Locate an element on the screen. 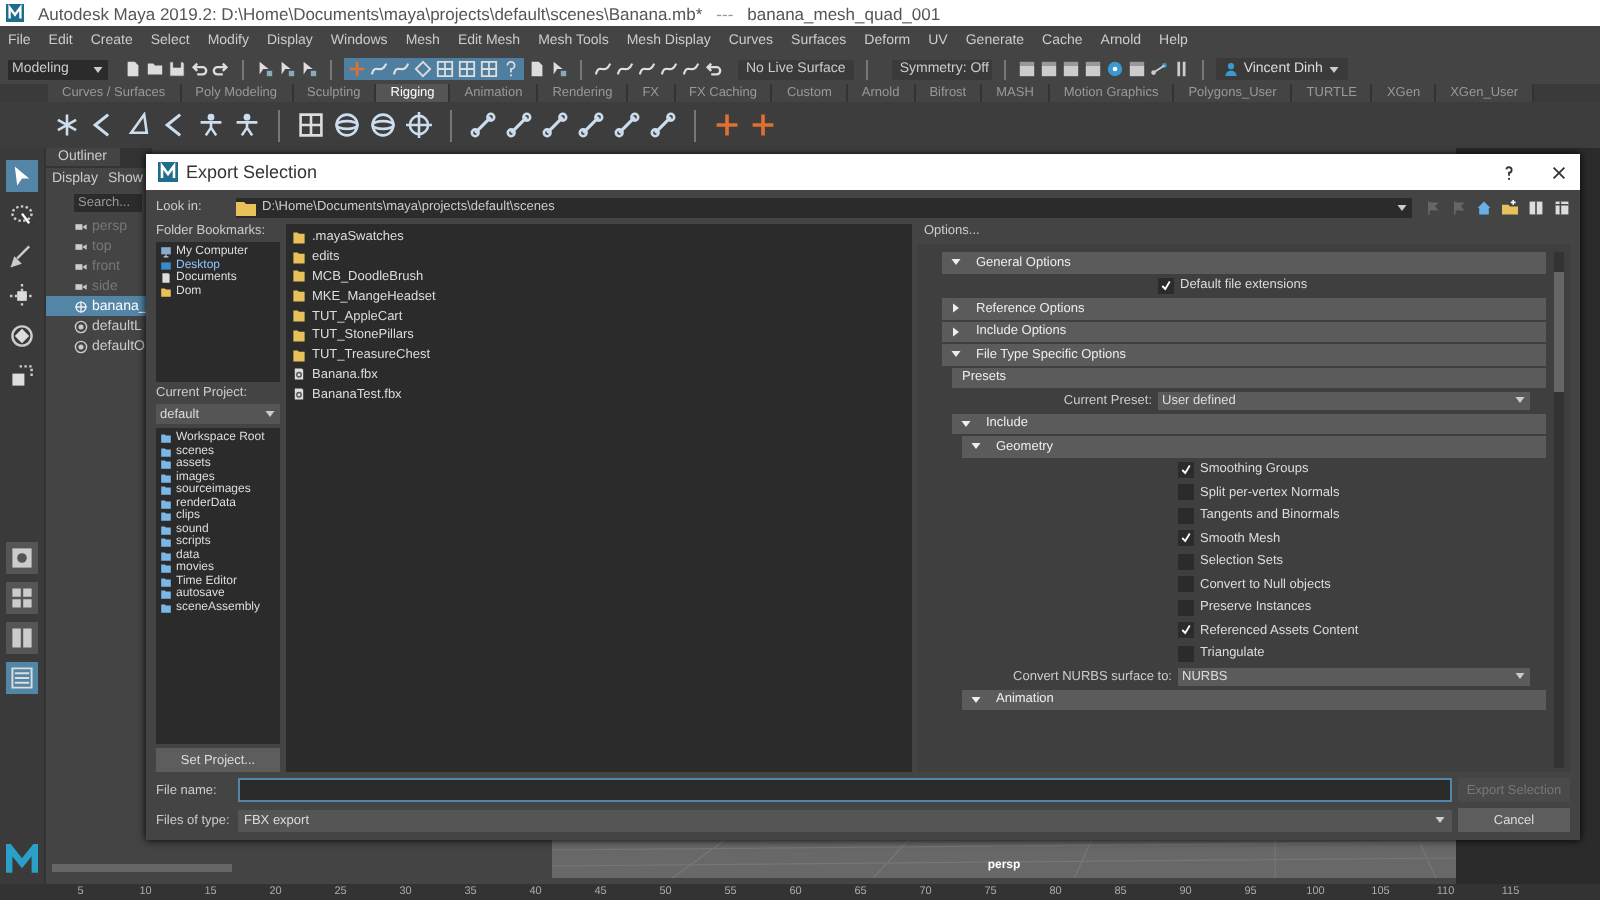 The width and height of the screenshot is (1600, 900). dialog-title: Export Selection is located at coordinates (253, 172).